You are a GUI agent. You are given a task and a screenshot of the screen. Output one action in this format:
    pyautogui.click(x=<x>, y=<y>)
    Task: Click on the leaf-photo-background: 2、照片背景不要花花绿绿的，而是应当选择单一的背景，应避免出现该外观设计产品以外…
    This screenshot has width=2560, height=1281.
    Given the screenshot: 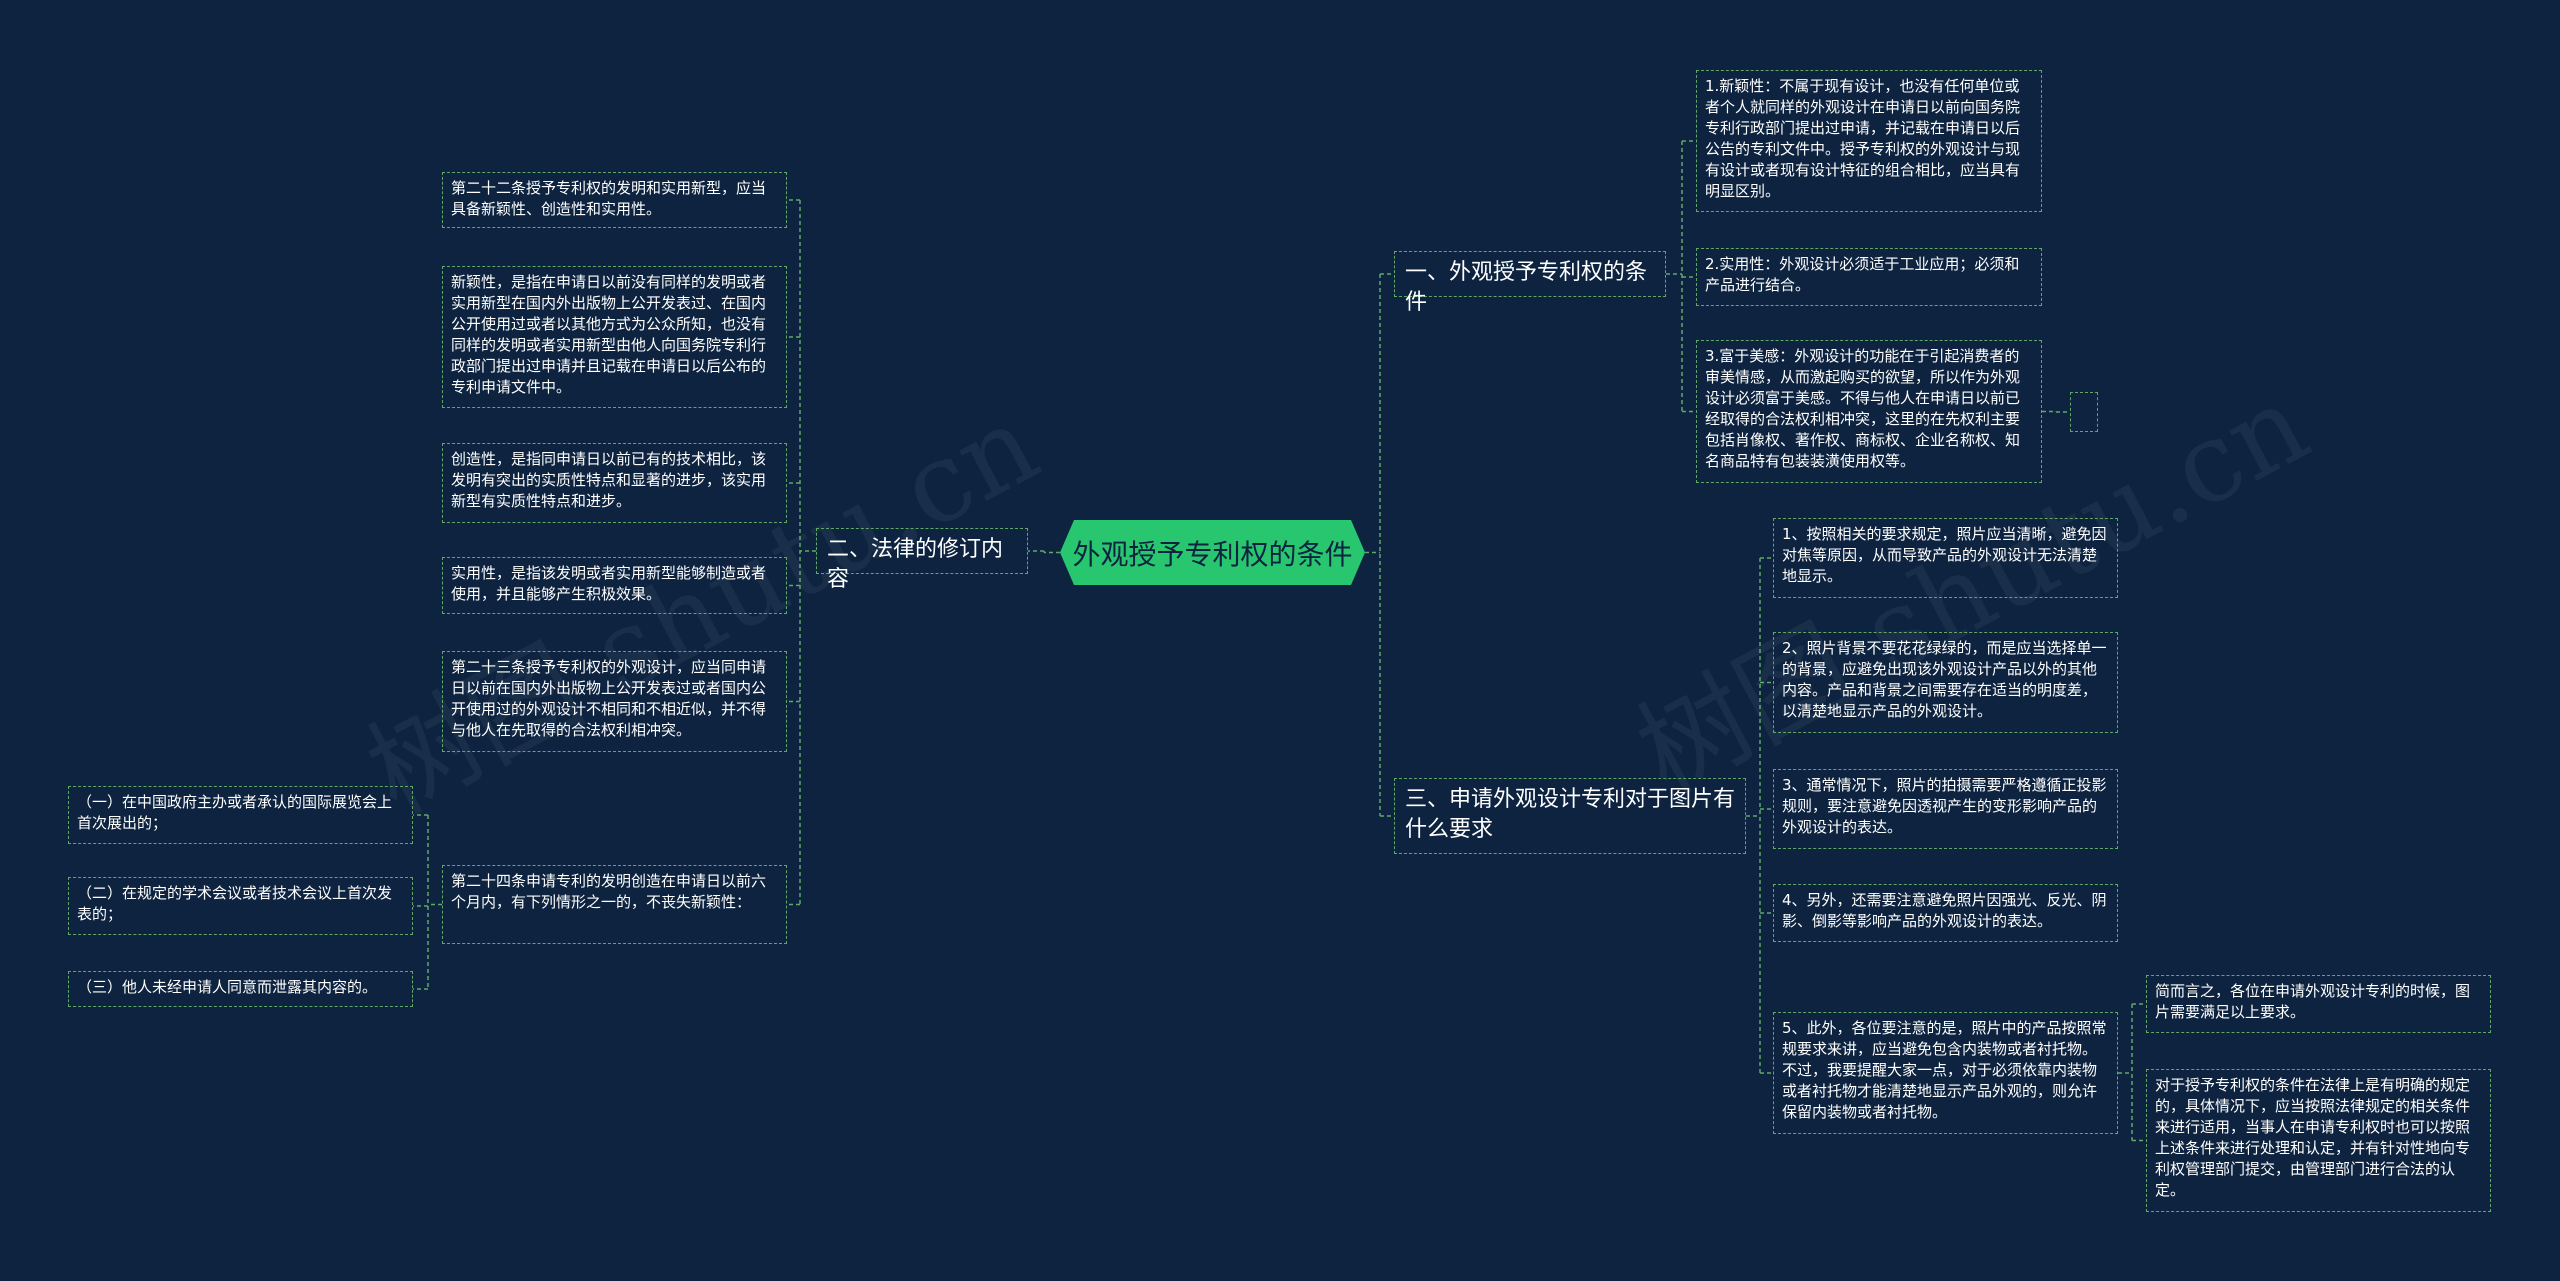 What is the action you would take?
    pyautogui.click(x=1945, y=682)
    